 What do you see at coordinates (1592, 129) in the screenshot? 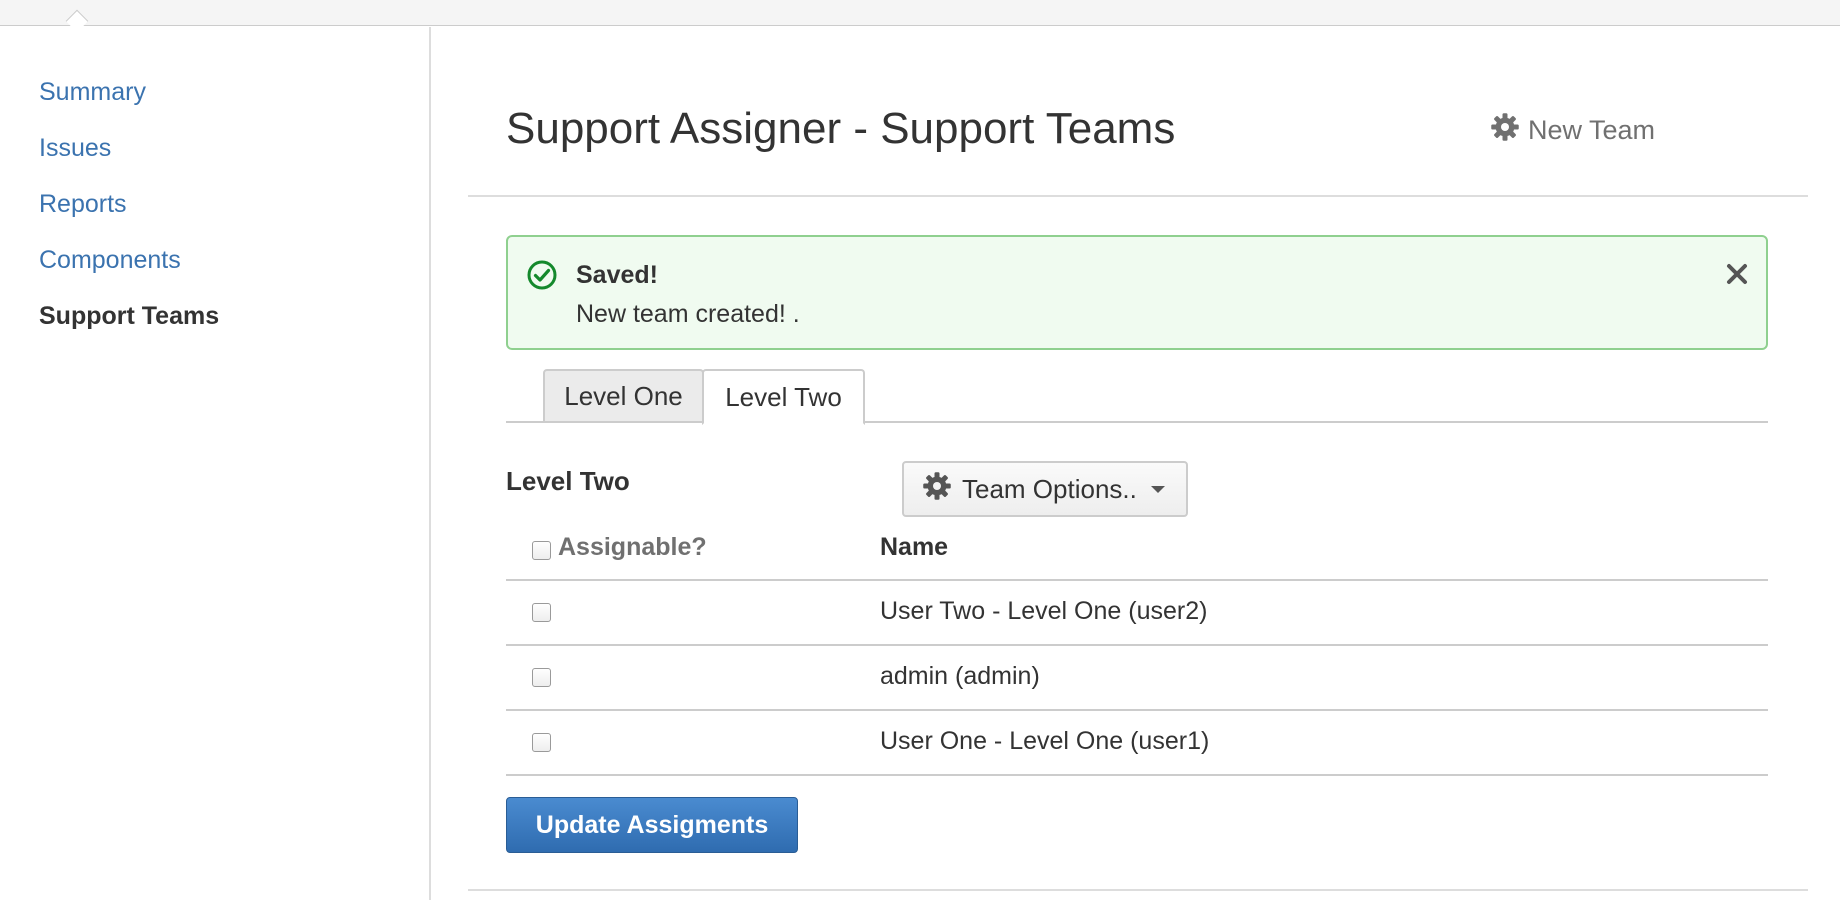
I see `new-team-label: New Team` at bounding box center [1592, 129].